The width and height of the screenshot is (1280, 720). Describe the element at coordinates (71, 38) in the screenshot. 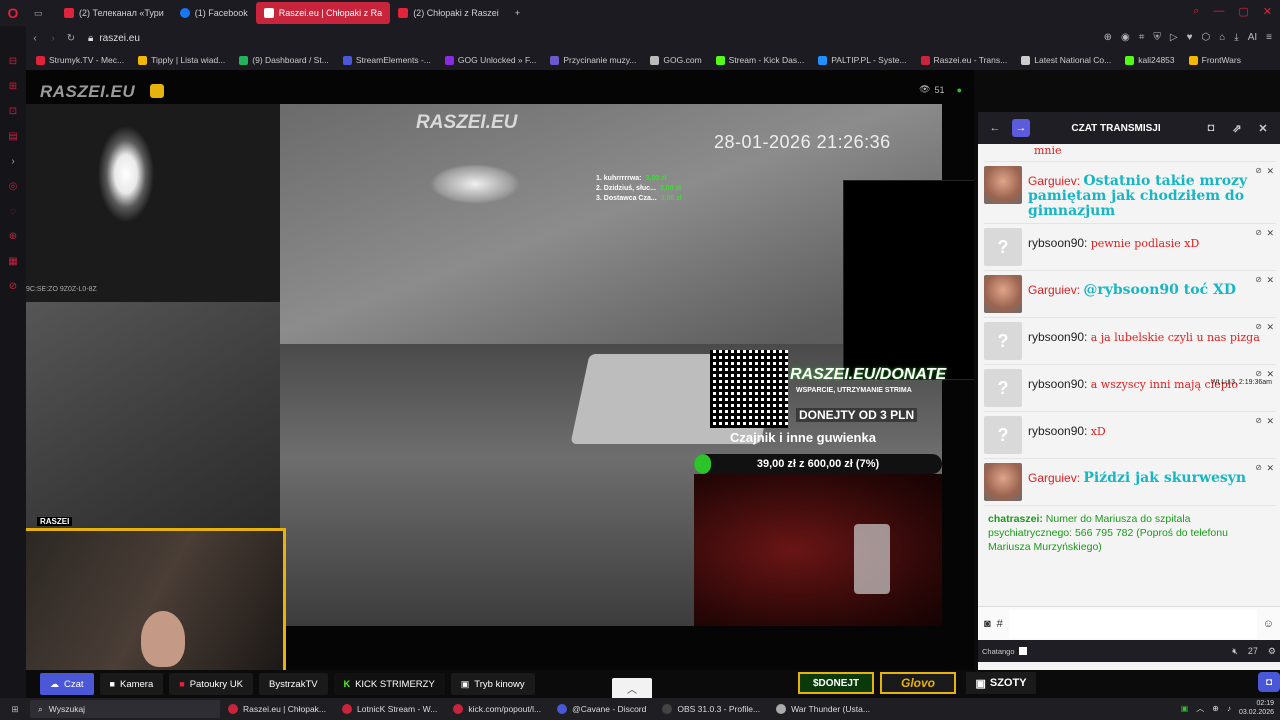

I see `reload-icon: ↻` at that location.